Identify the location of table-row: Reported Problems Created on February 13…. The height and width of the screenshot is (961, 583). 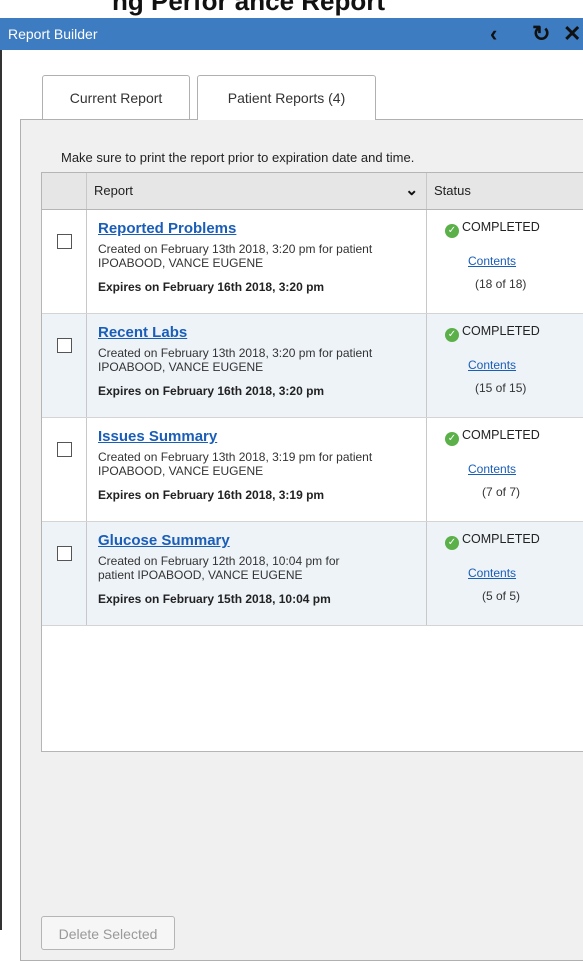
(312, 262).